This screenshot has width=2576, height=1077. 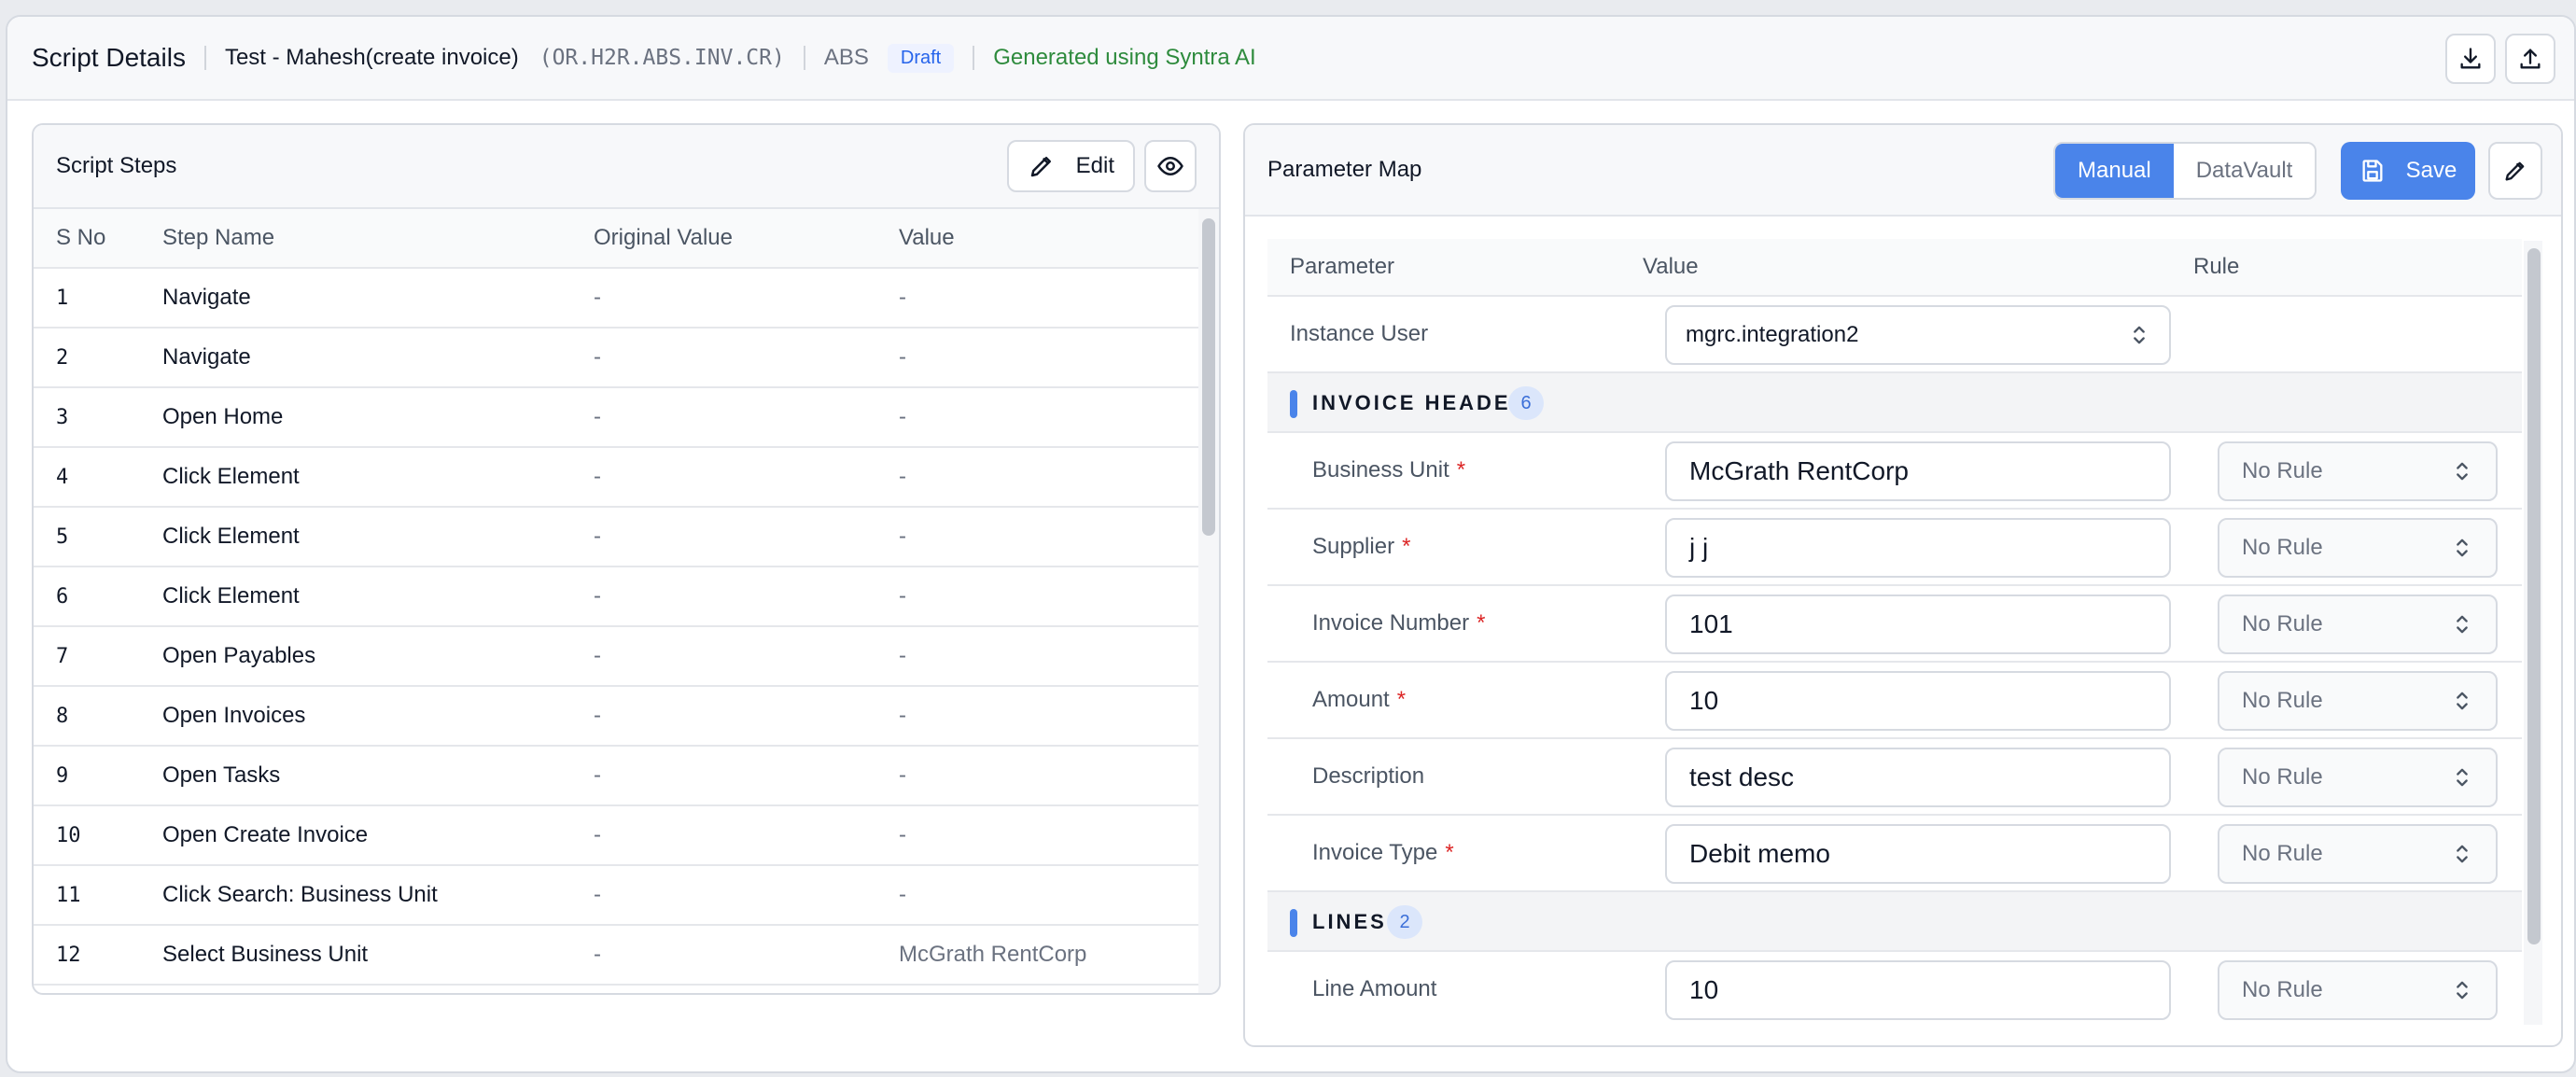 I want to click on step-number: 10, so click(x=68, y=835).